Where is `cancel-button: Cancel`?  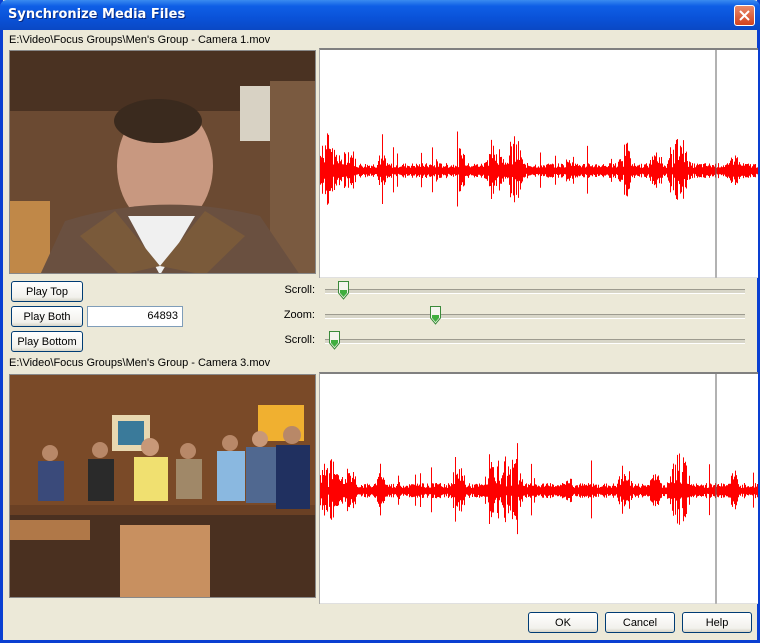 cancel-button: Cancel is located at coordinates (640, 622).